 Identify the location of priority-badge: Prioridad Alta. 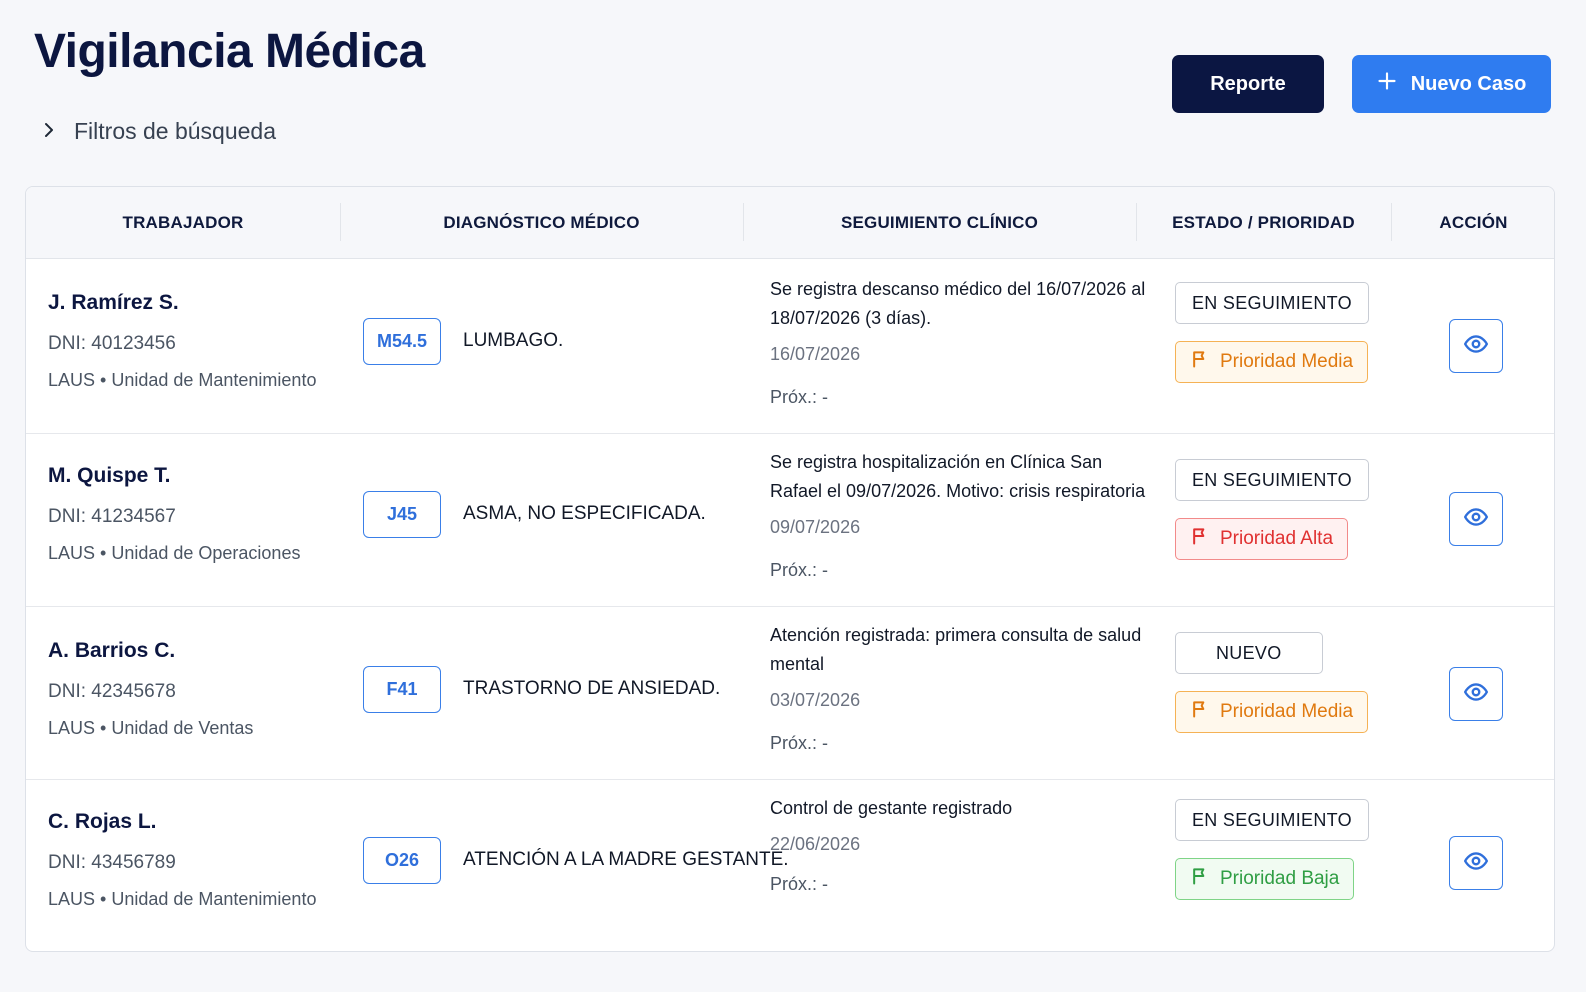
(1262, 539).